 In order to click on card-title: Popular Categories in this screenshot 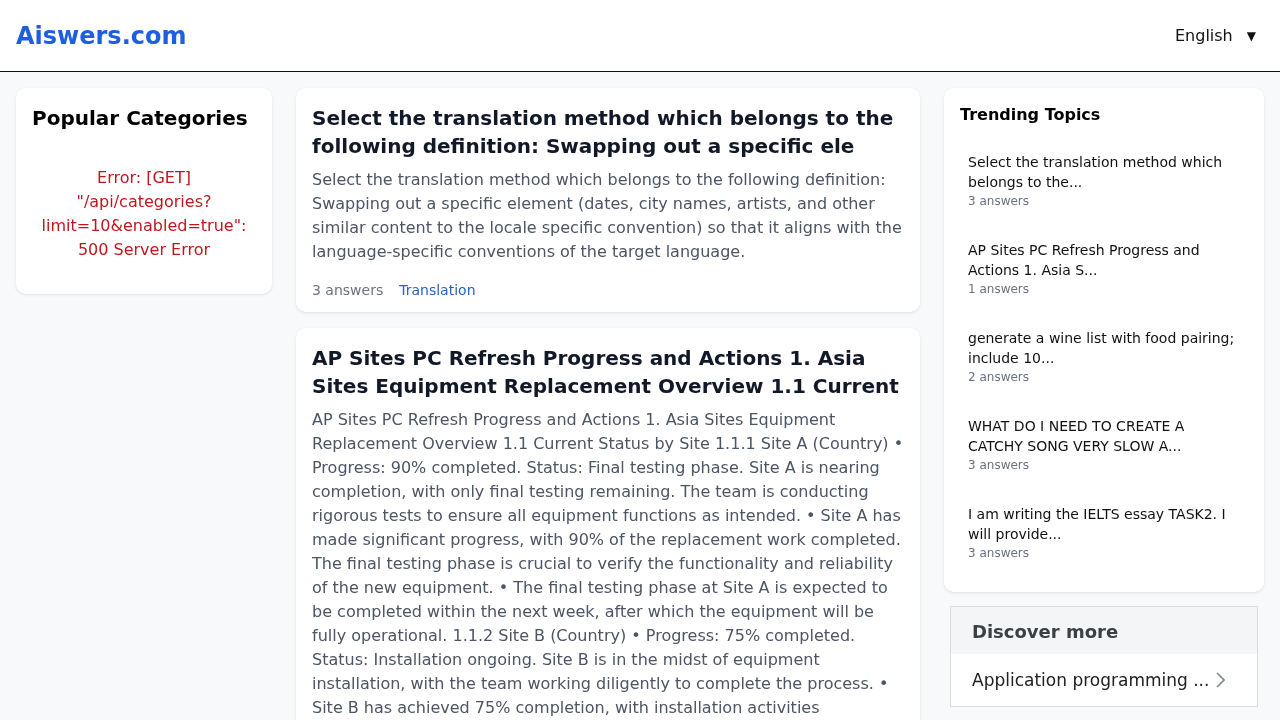, I will do `click(140, 118)`.